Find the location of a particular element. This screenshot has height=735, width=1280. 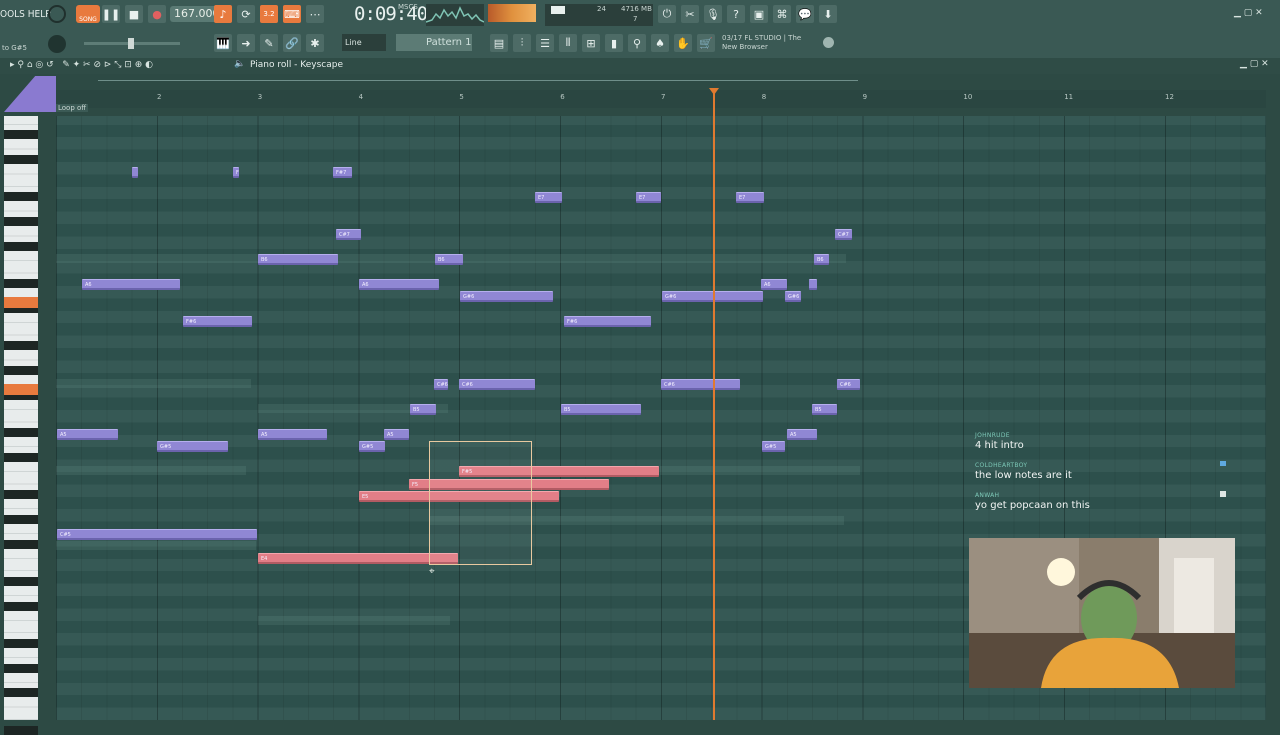

playhead-line is located at coordinates (714, 405).